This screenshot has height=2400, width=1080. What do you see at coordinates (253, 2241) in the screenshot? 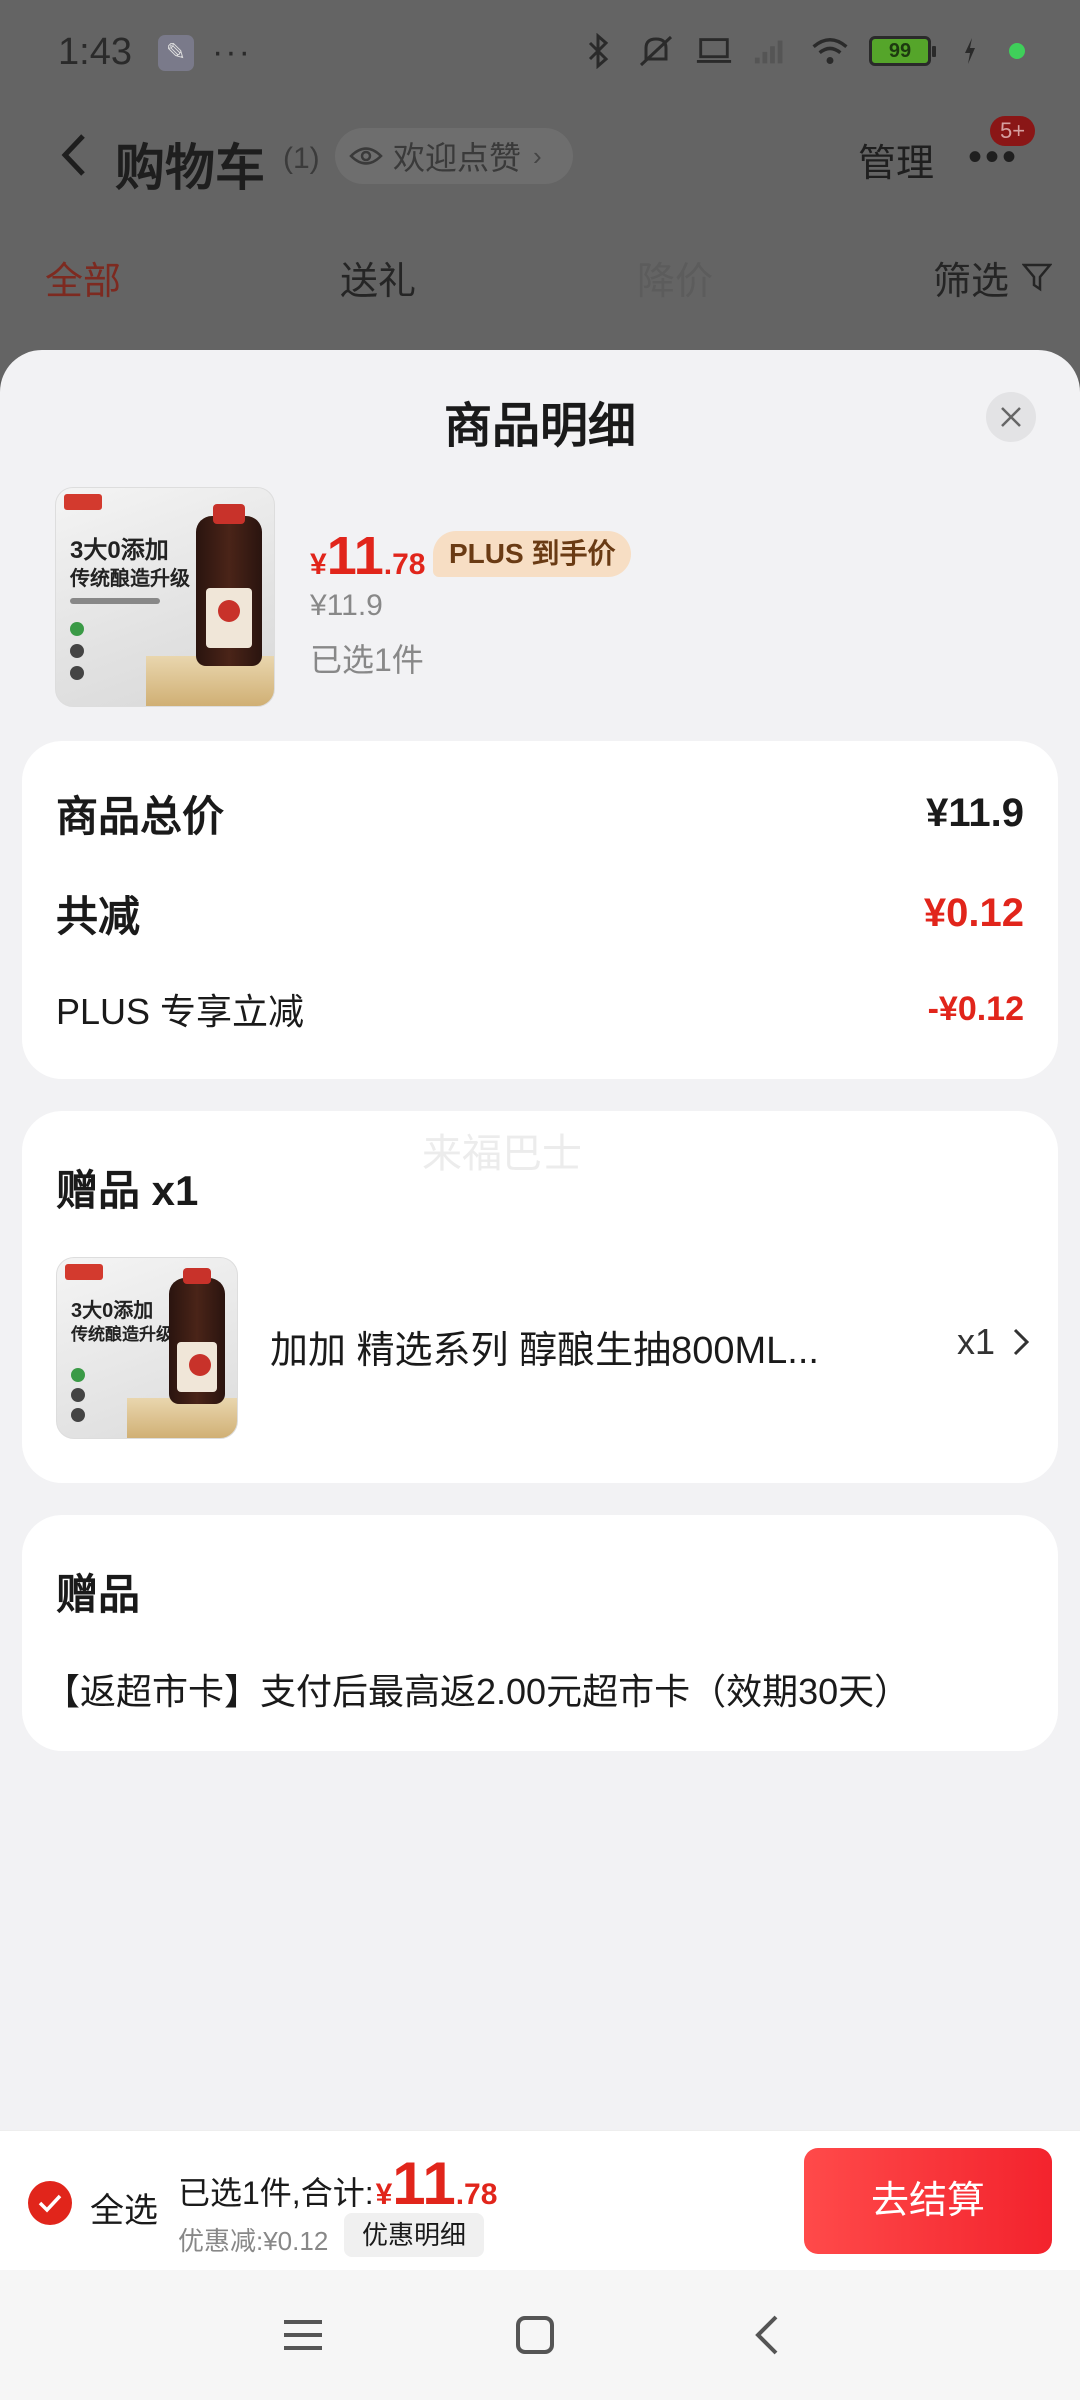
I see `discount-amount: 优惠减:¥0.12` at bounding box center [253, 2241].